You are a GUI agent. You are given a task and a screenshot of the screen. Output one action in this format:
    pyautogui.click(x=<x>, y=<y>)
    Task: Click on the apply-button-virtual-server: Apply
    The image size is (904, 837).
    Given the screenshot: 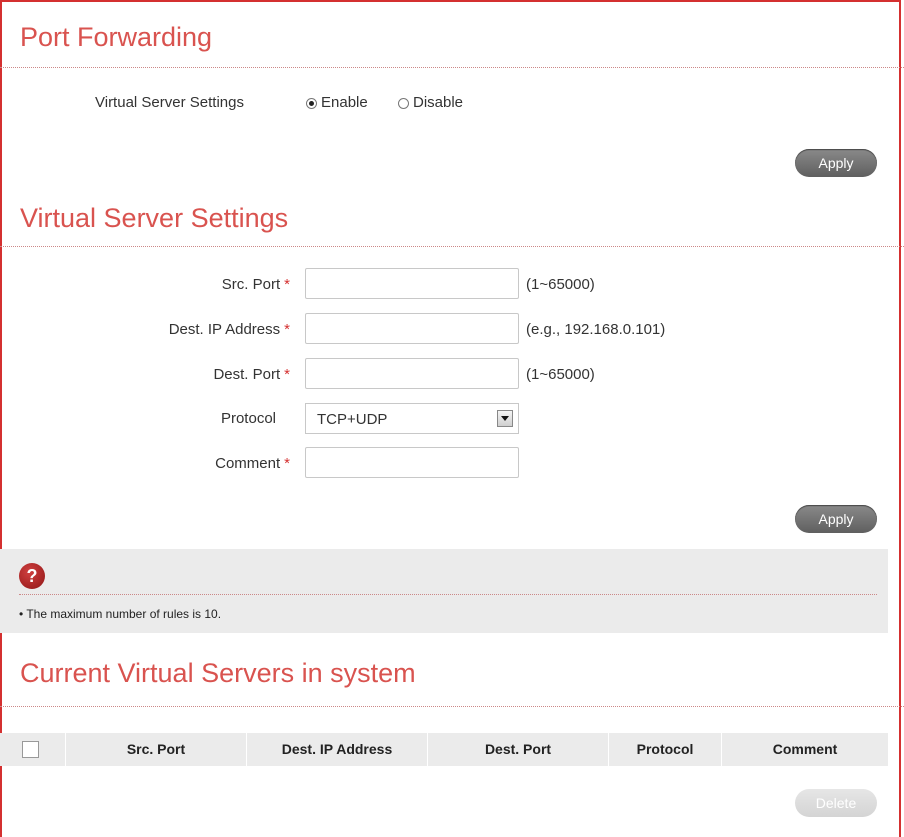 What is the action you would take?
    pyautogui.click(x=836, y=519)
    